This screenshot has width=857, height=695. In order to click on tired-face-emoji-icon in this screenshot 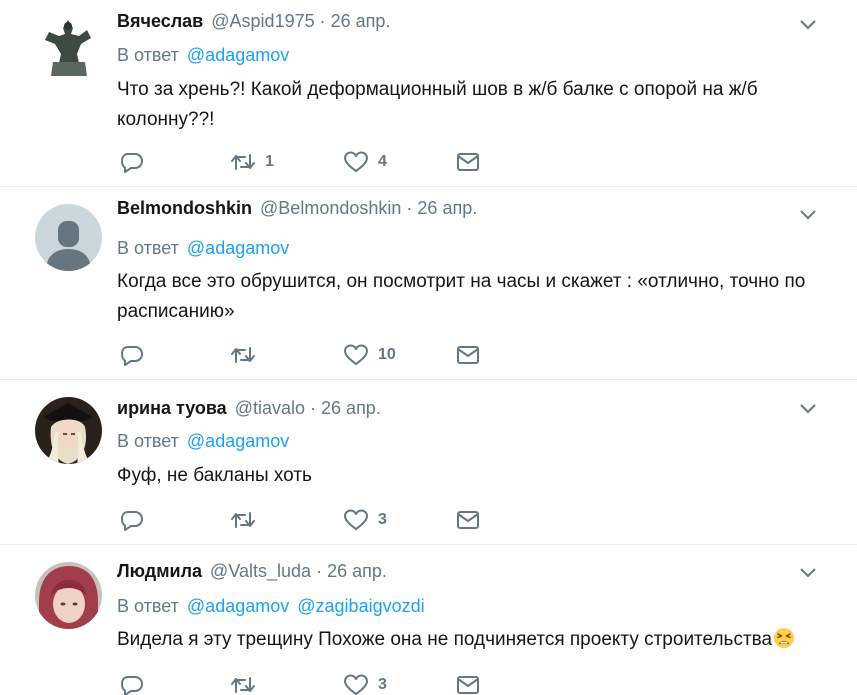, I will do `click(784, 638)`.